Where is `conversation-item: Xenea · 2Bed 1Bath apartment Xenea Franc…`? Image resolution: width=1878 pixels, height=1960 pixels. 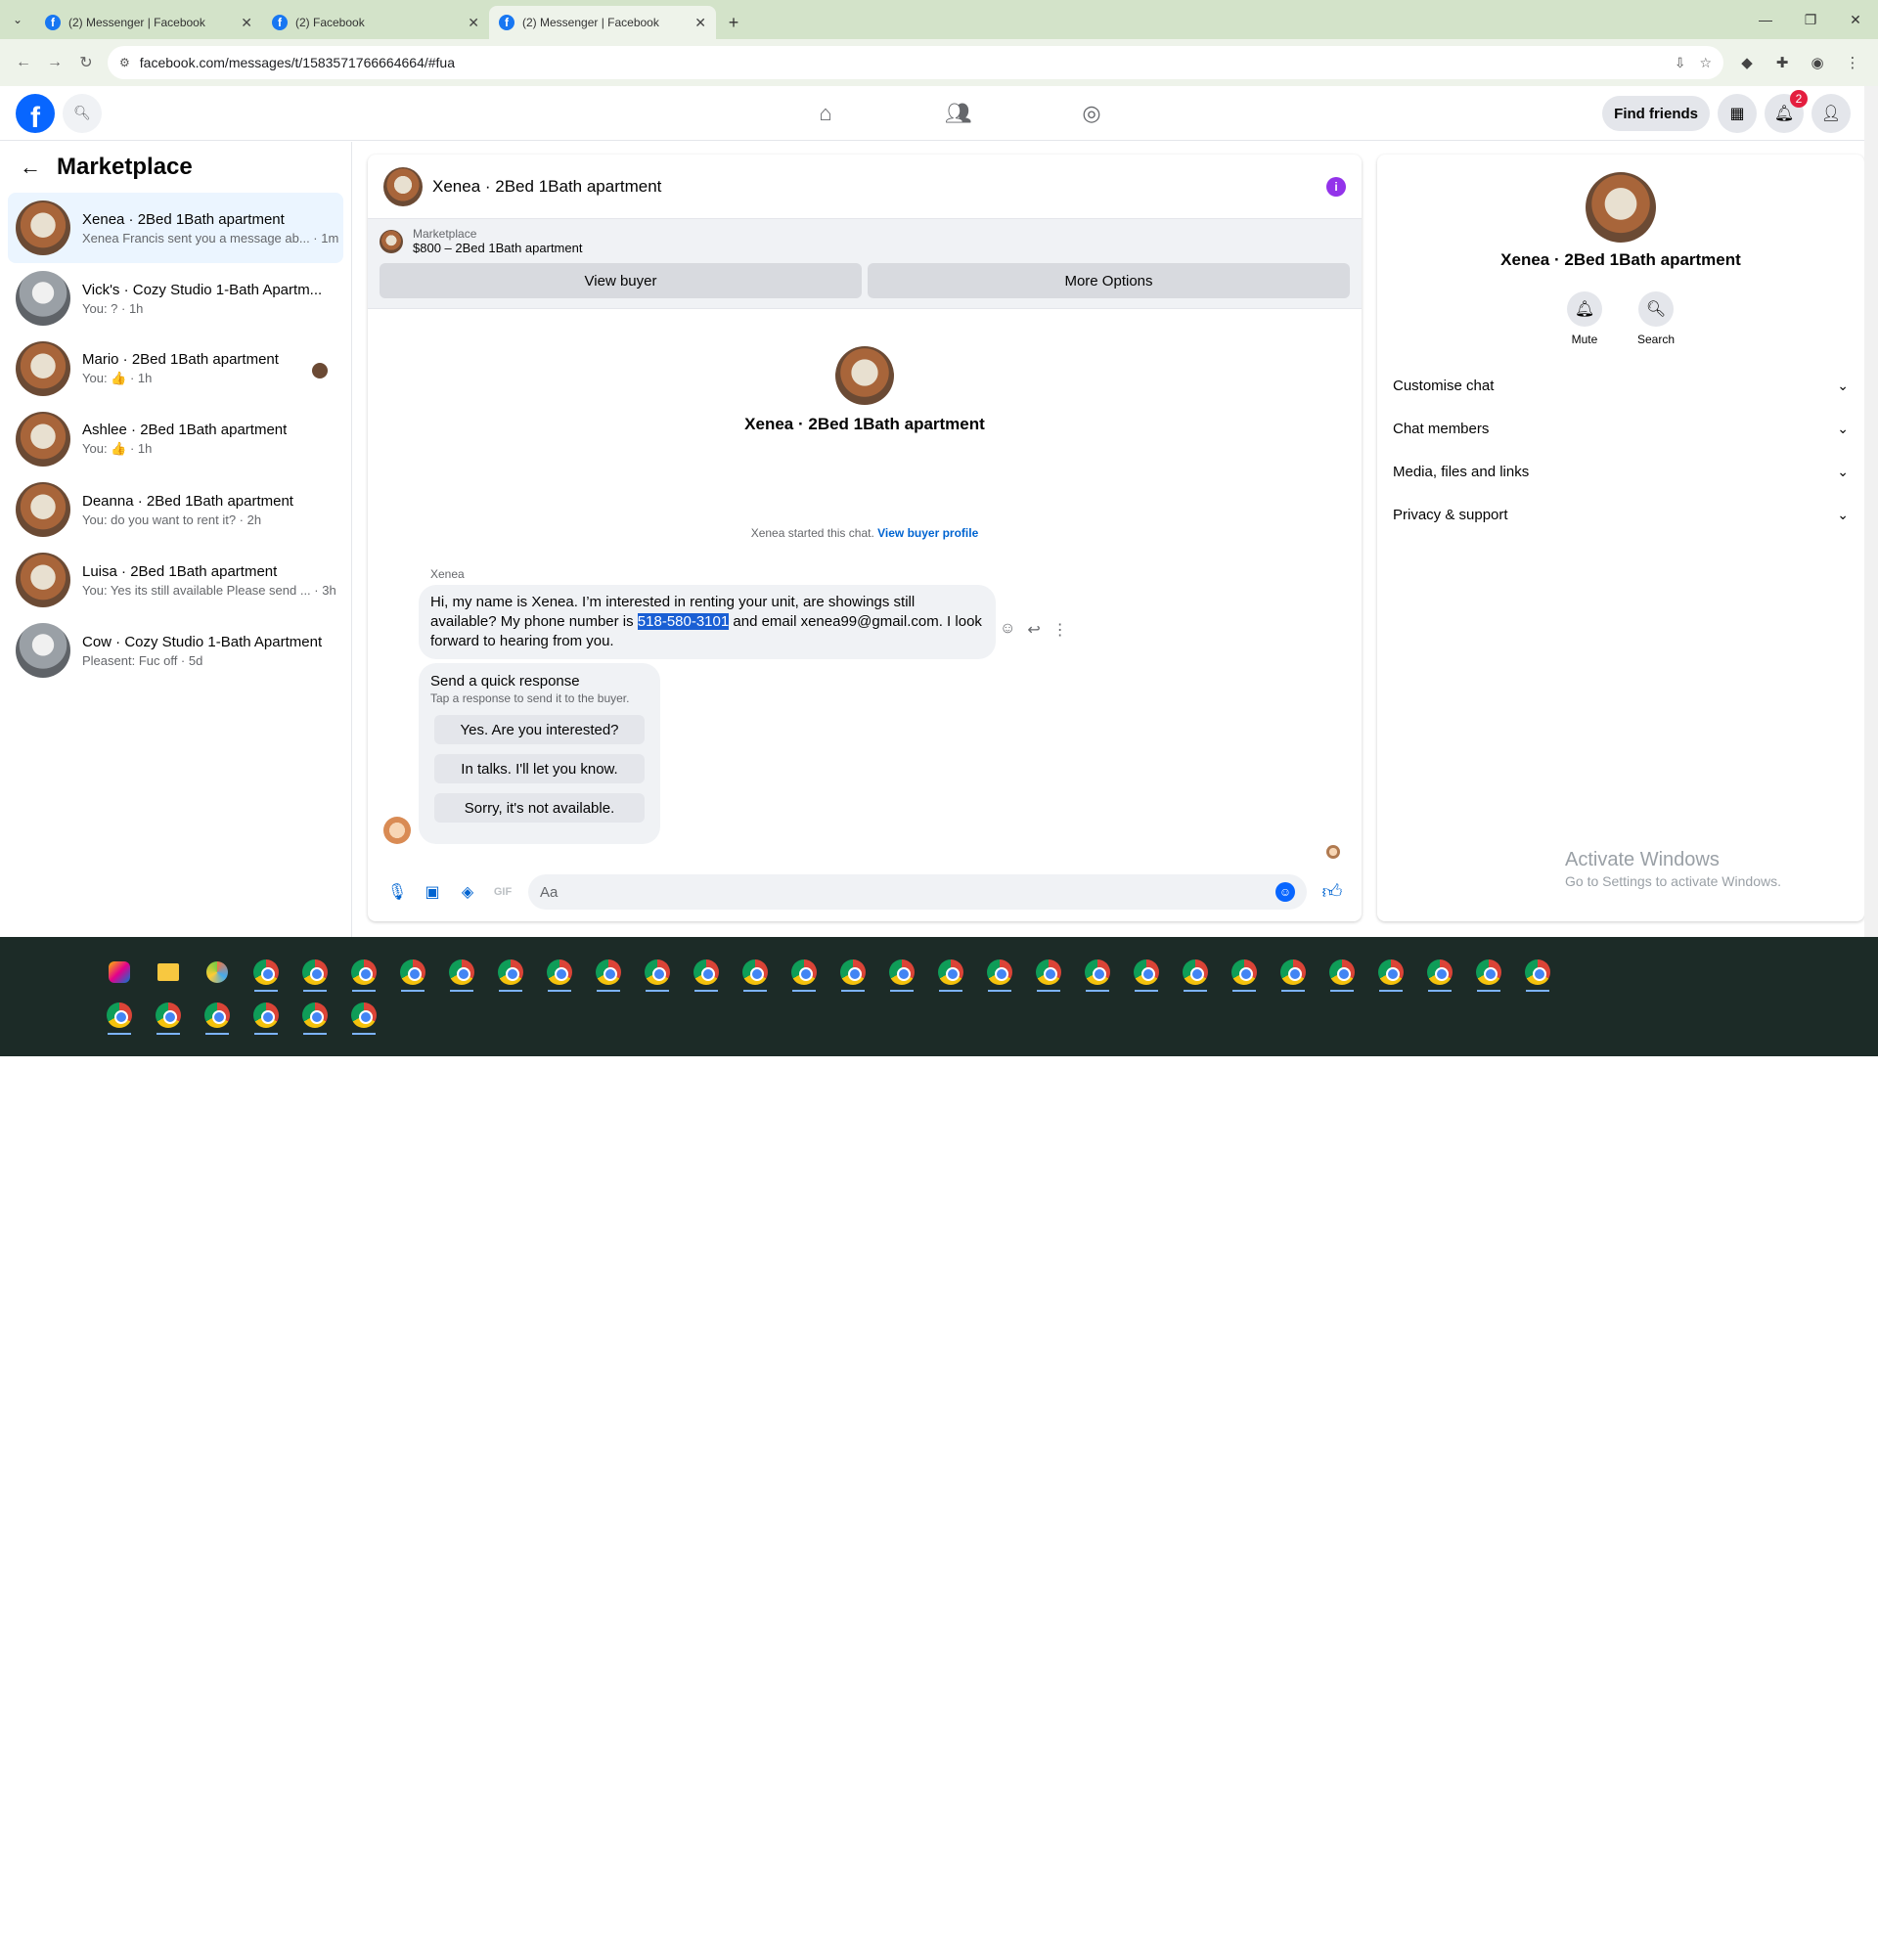
conversation-item: Xenea · 2Bed 1Bath apartment Xenea Franc… is located at coordinates (175, 228).